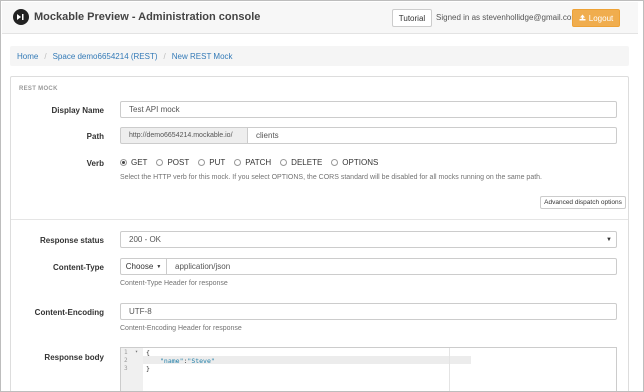 The height and width of the screenshot is (392, 644). What do you see at coordinates (69, 312) in the screenshot?
I see `content-encoding-label: Content-Encoding` at bounding box center [69, 312].